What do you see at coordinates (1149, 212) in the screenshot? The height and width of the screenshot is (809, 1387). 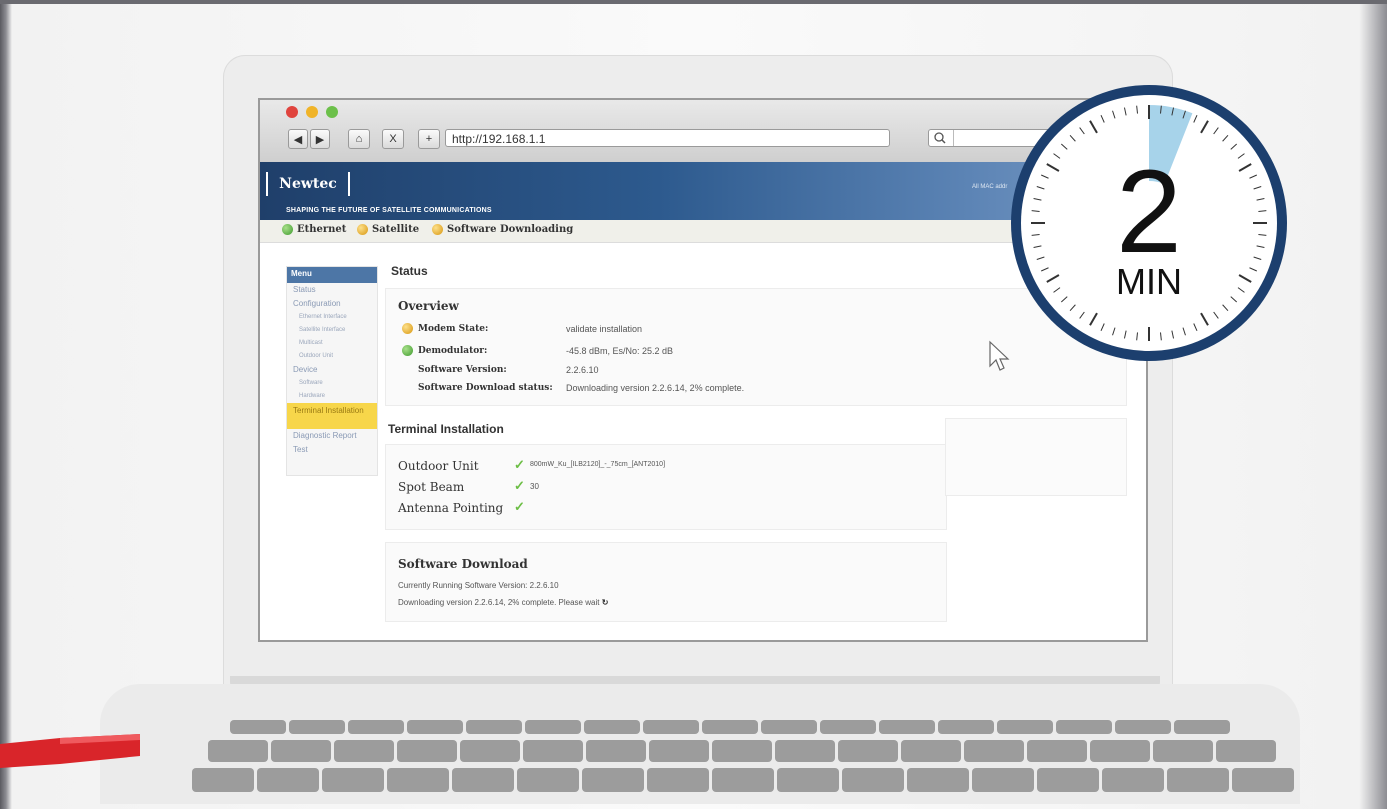 I see `timer-number: 2` at bounding box center [1149, 212].